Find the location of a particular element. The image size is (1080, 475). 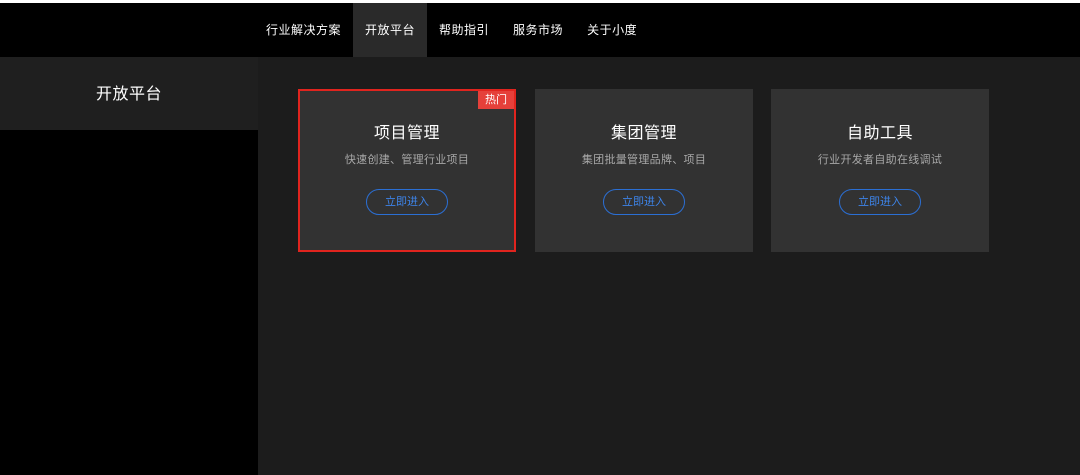

enter-button-project-management: 立即进入 is located at coordinates (407, 202).